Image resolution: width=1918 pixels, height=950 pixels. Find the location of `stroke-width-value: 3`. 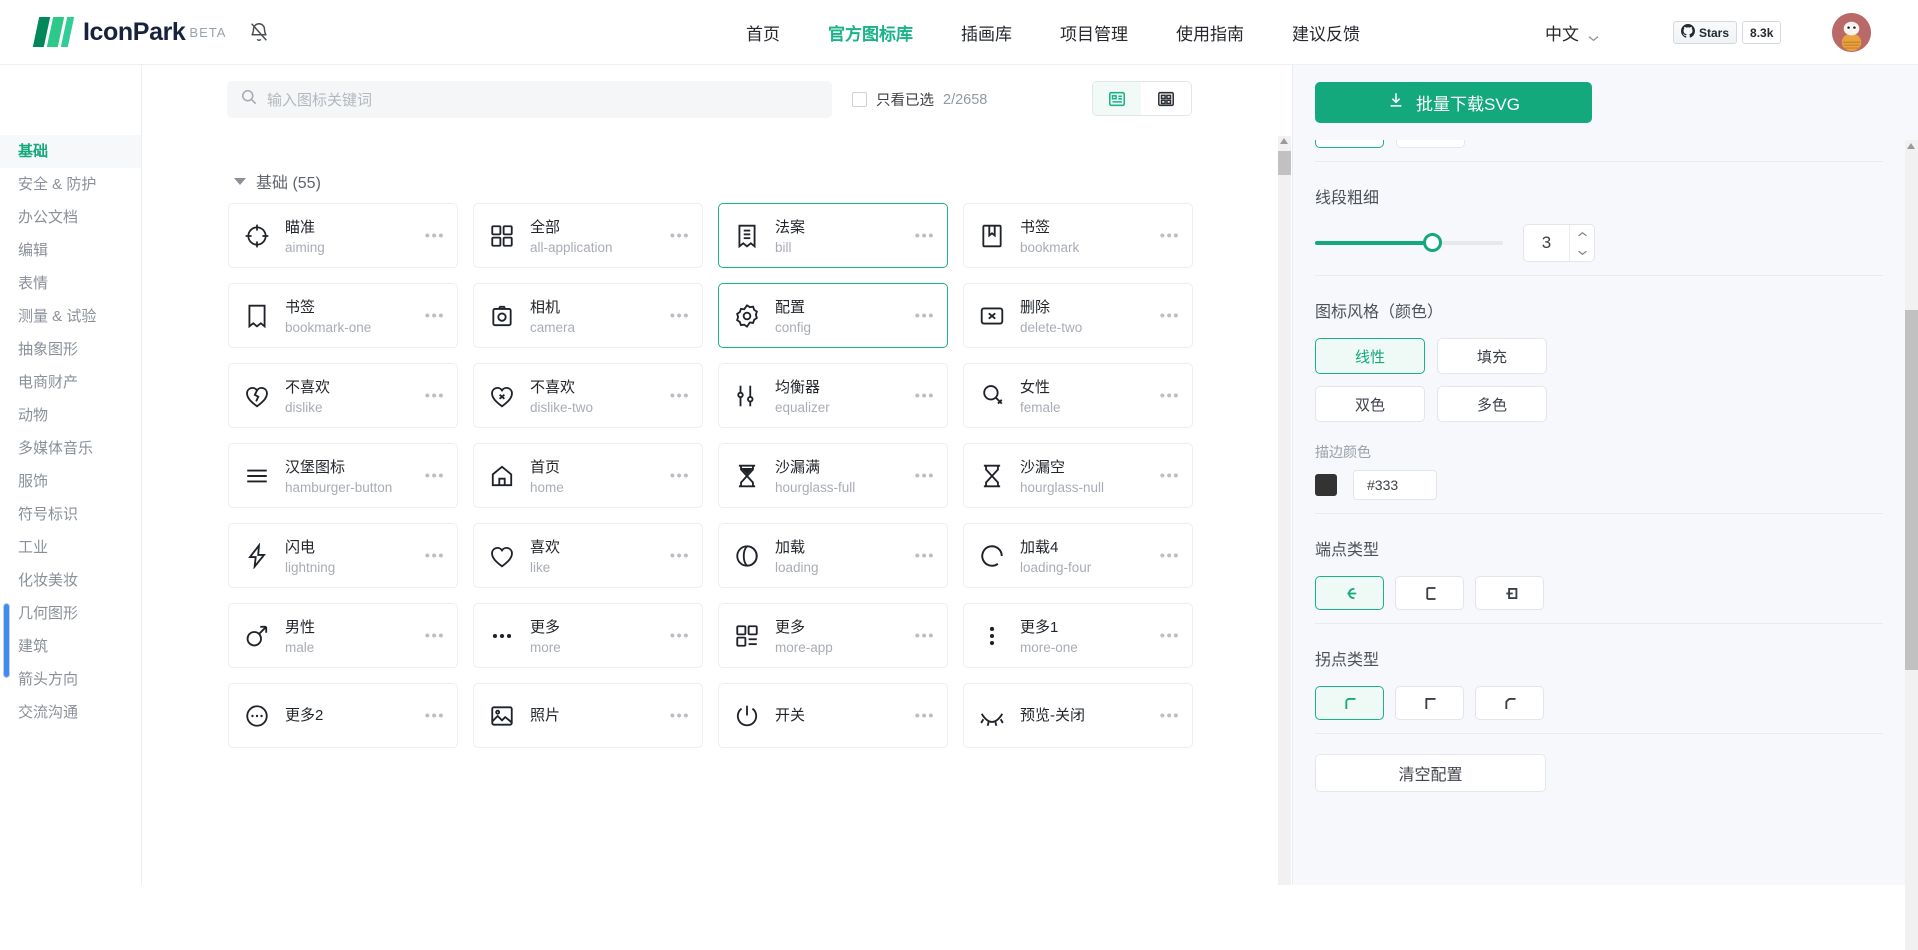

stroke-width-value: 3 is located at coordinates (1546, 243).